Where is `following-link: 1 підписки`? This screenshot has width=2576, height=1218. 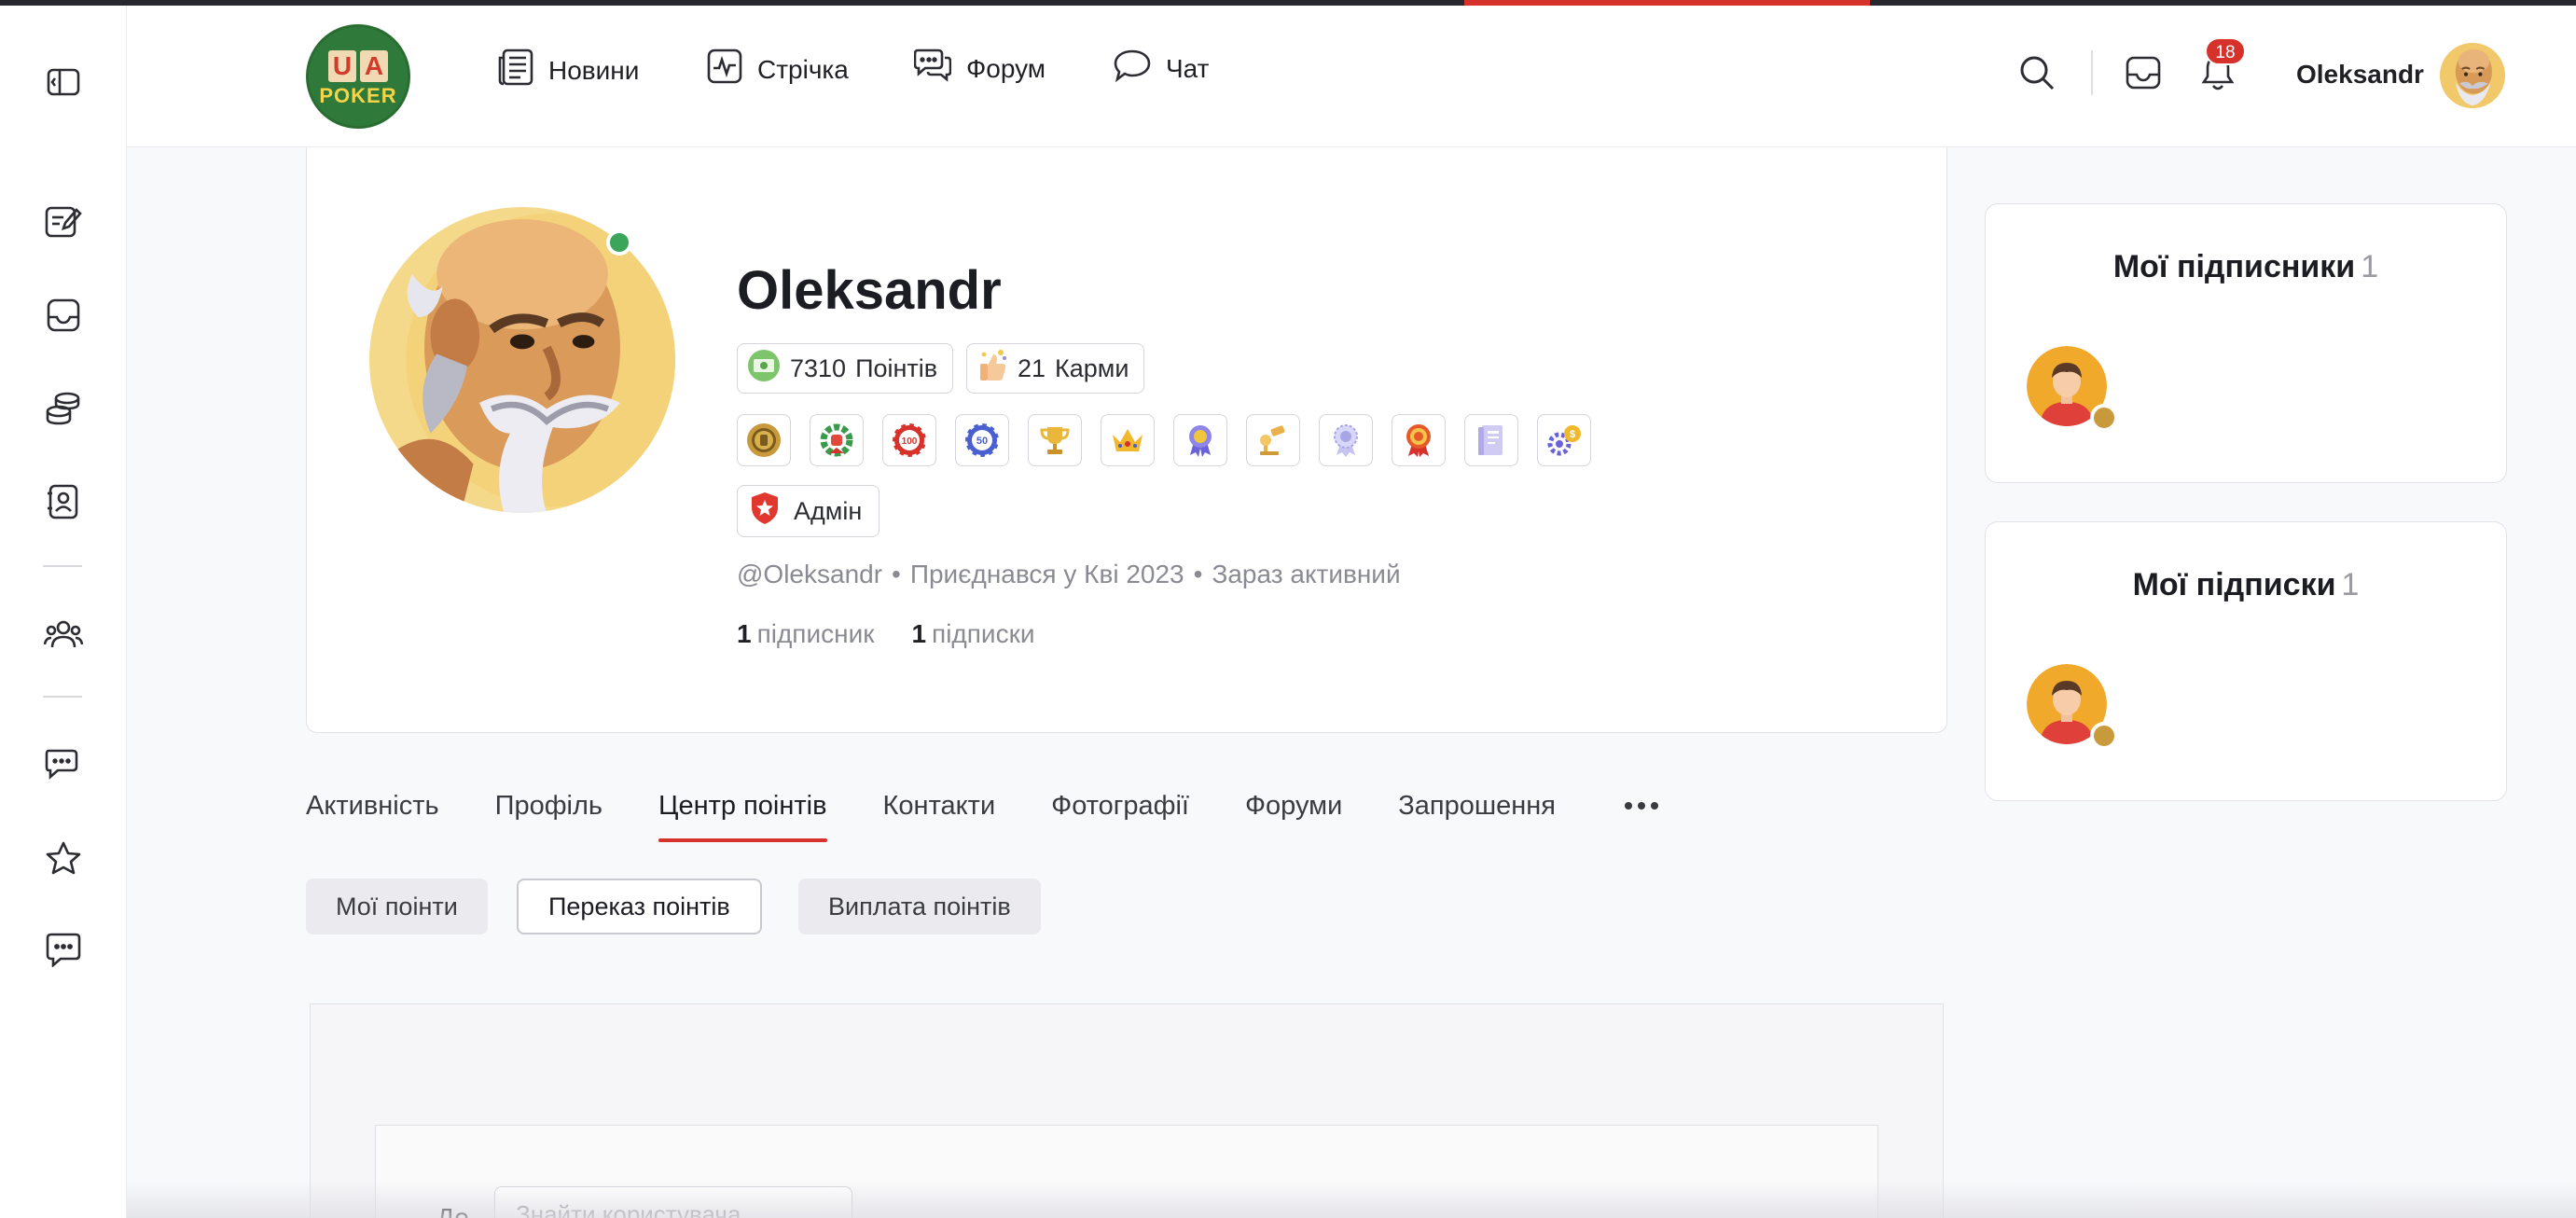 following-link: 1 підписки is located at coordinates (972, 634).